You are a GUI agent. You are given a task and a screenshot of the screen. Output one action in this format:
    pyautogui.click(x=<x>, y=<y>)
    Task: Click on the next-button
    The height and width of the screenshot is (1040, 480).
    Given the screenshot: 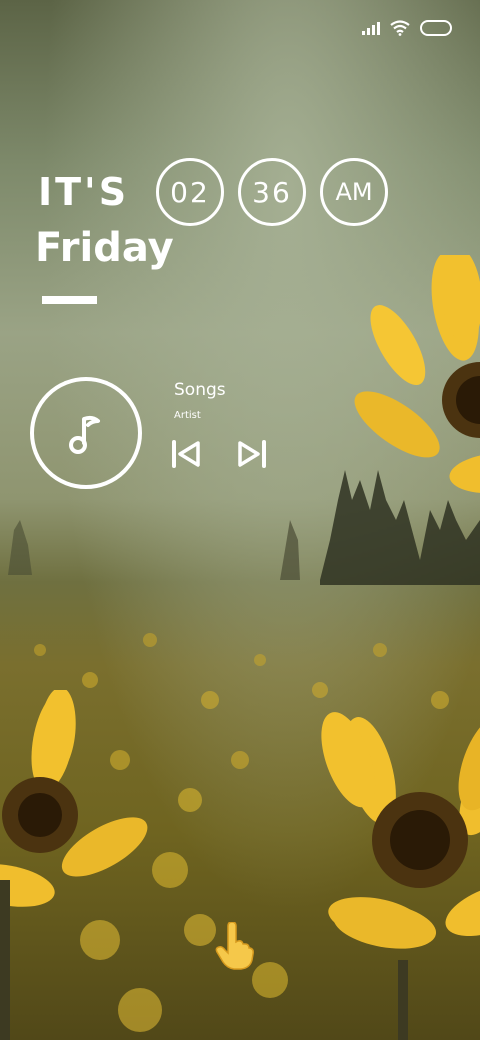 What is the action you would take?
    pyautogui.click(x=252, y=454)
    